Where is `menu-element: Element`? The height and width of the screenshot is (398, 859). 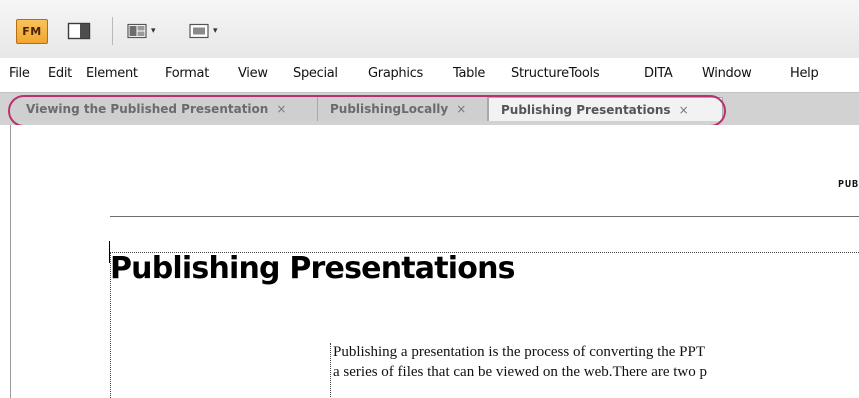
menu-element: Element is located at coordinates (112, 73).